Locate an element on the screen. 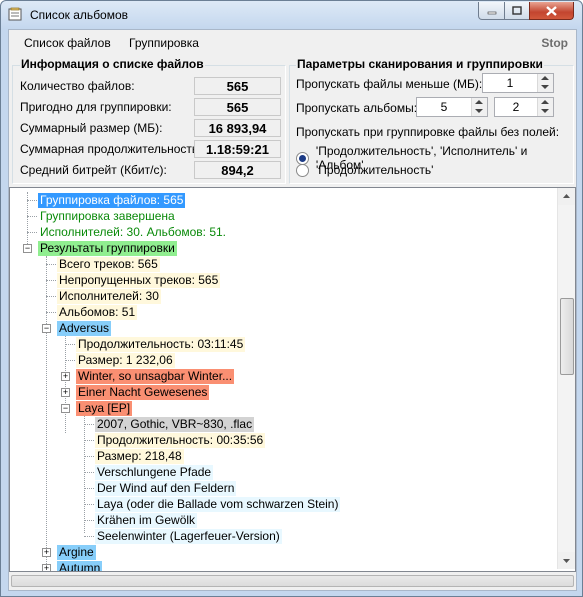 This screenshot has width=583, height=597. scrollbar-thumb is located at coordinates (567, 336).